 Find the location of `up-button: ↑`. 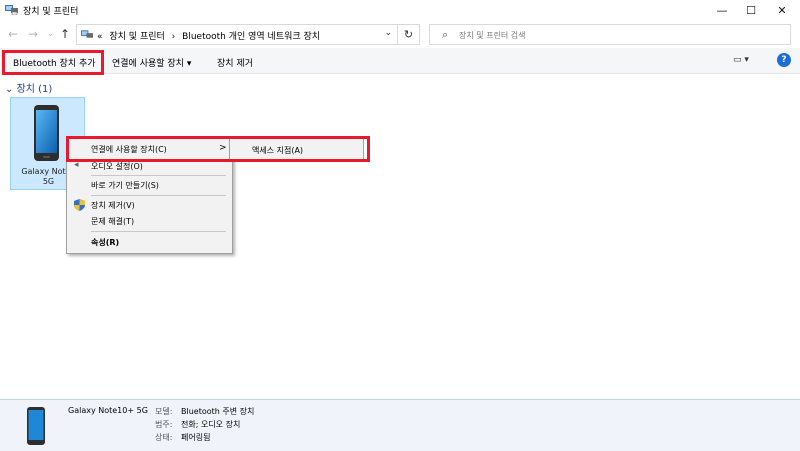

up-button: ↑ is located at coordinates (65, 34).